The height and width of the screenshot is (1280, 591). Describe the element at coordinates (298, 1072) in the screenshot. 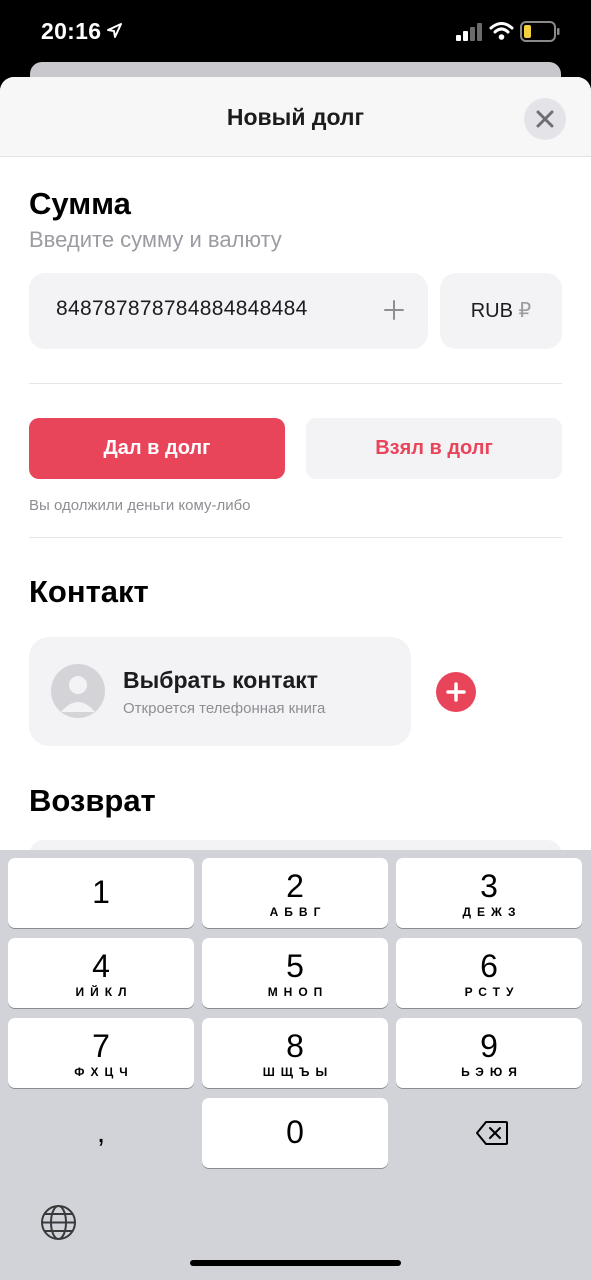

I see `key-letters: ШЩЪЫ` at that location.